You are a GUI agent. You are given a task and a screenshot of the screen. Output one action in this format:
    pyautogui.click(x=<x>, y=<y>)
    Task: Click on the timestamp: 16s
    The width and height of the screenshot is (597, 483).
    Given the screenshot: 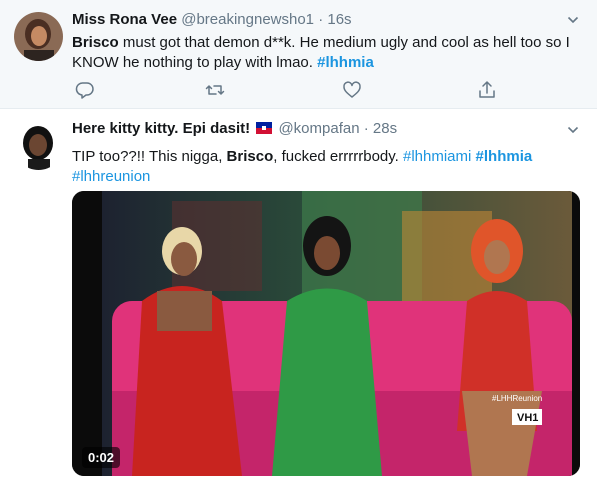 What is the action you would take?
    pyautogui.click(x=339, y=19)
    